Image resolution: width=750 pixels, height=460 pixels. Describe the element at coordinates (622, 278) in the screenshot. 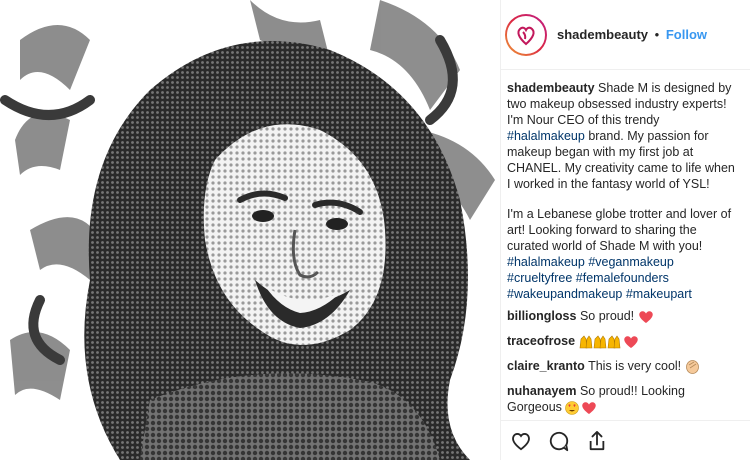

I see `hashtag-link: #femalefounders` at that location.